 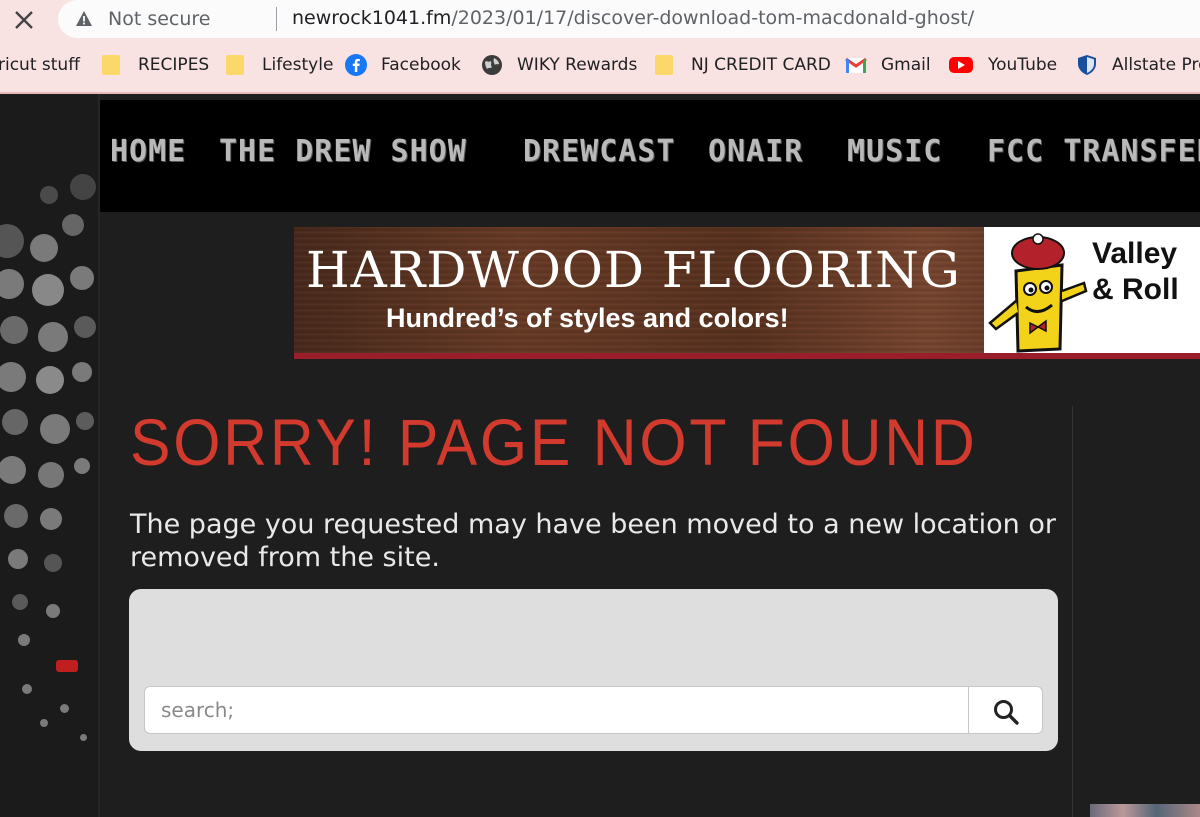 I want to click on globe-icon, so click(x=492, y=65).